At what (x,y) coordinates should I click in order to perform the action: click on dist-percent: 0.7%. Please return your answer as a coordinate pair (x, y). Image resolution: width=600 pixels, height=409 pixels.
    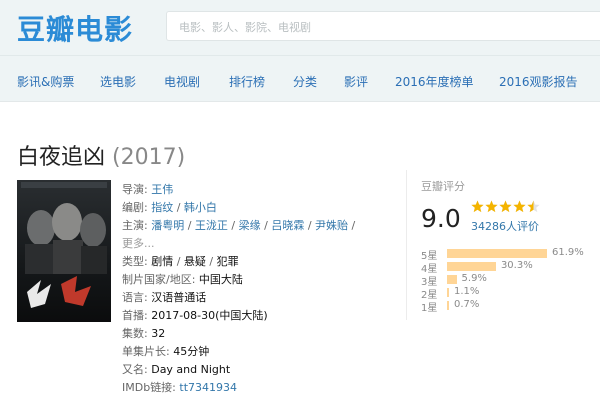
    Looking at the image, I should click on (467, 304).